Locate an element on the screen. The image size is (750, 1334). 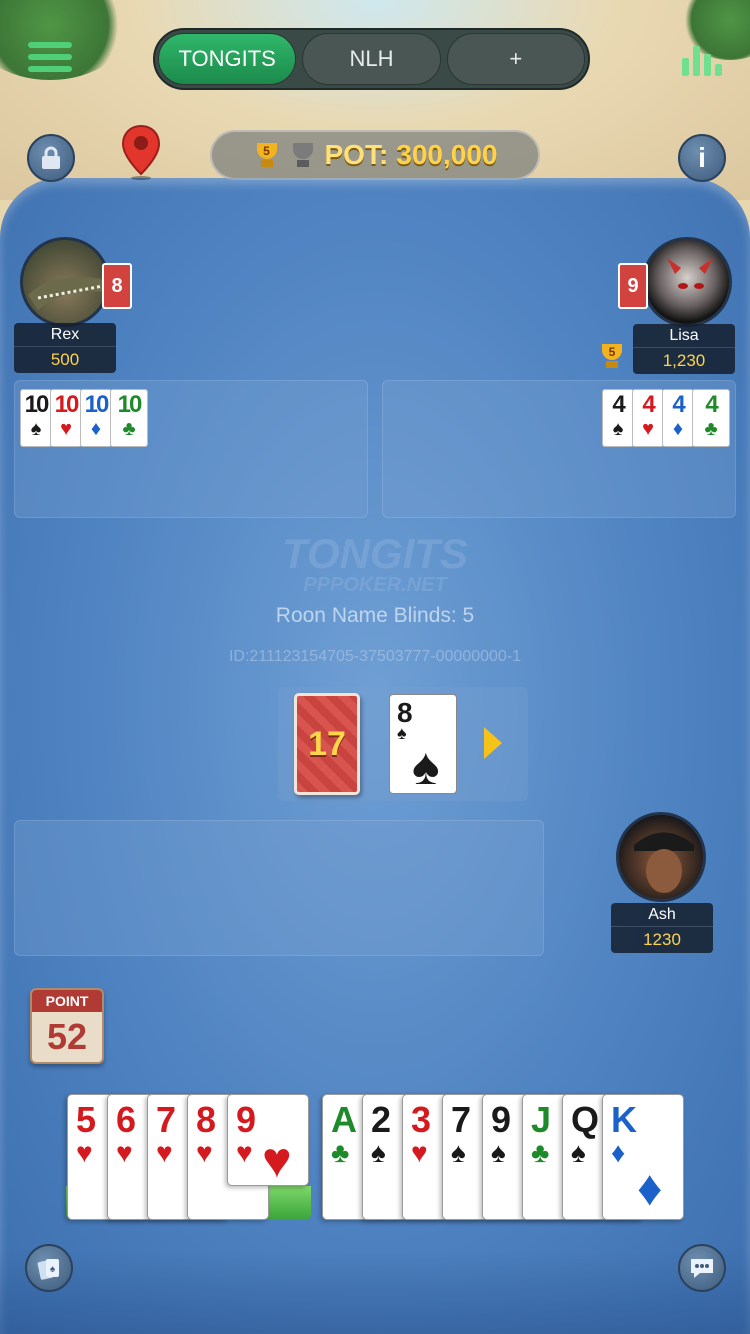
player-name: Ash is located at coordinates (662, 915).